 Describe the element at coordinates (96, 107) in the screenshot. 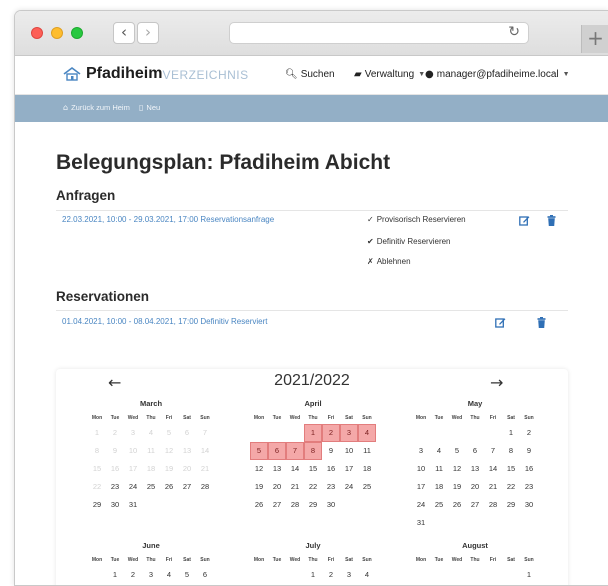

I see `back-to-home-link: ⌂ Zurück zum Heim` at that location.